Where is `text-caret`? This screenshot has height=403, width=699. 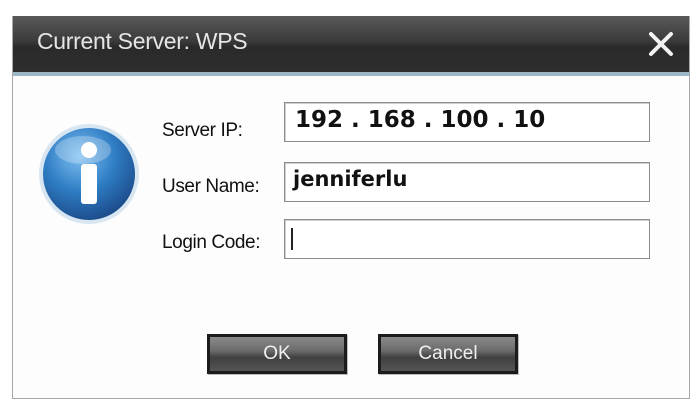
text-caret is located at coordinates (292, 239).